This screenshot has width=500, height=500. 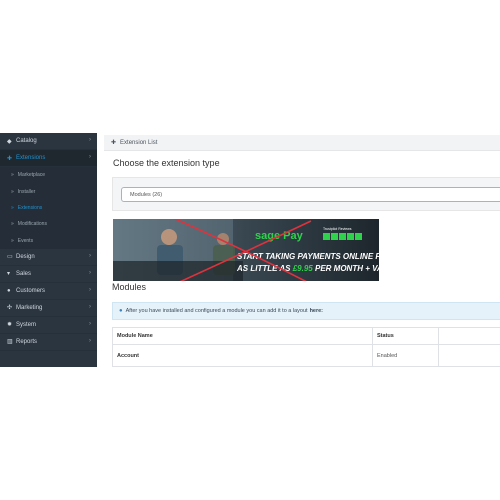 I want to click on tag-icon: ◆, so click(x=9, y=141).